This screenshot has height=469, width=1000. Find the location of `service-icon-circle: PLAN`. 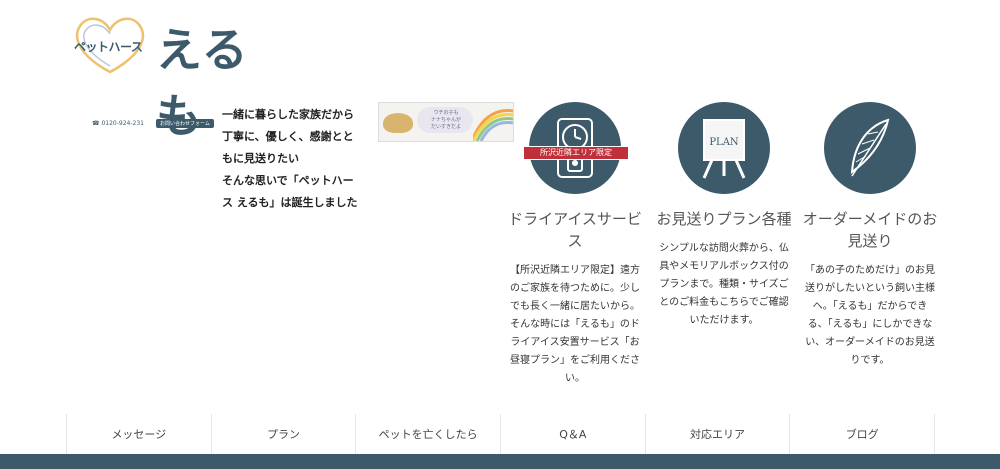

service-icon-circle: PLAN is located at coordinates (724, 148).